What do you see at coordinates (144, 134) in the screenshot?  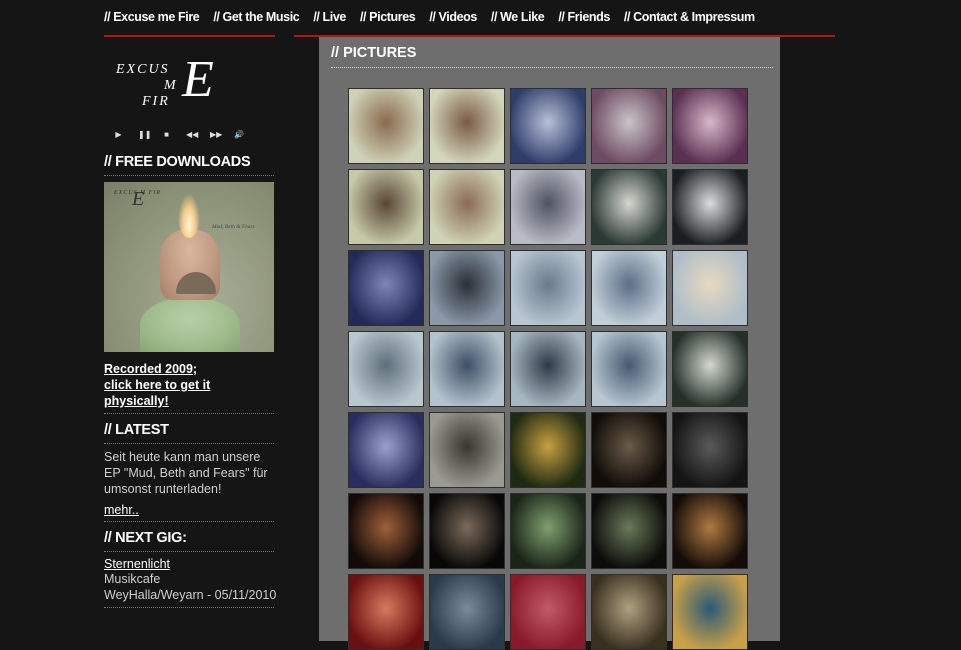 I see `pause-icon: ❚❚` at bounding box center [144, 134].